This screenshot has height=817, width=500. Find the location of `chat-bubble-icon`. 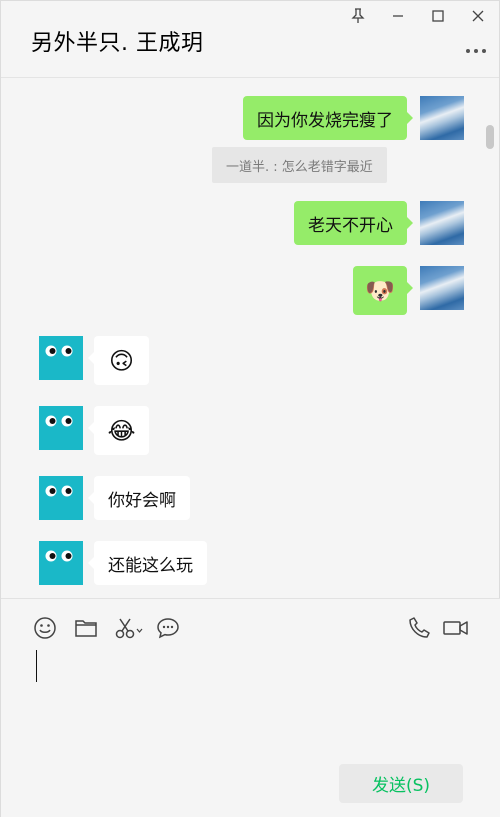

chat-bubble-icon is located at coordinates (168, 628).